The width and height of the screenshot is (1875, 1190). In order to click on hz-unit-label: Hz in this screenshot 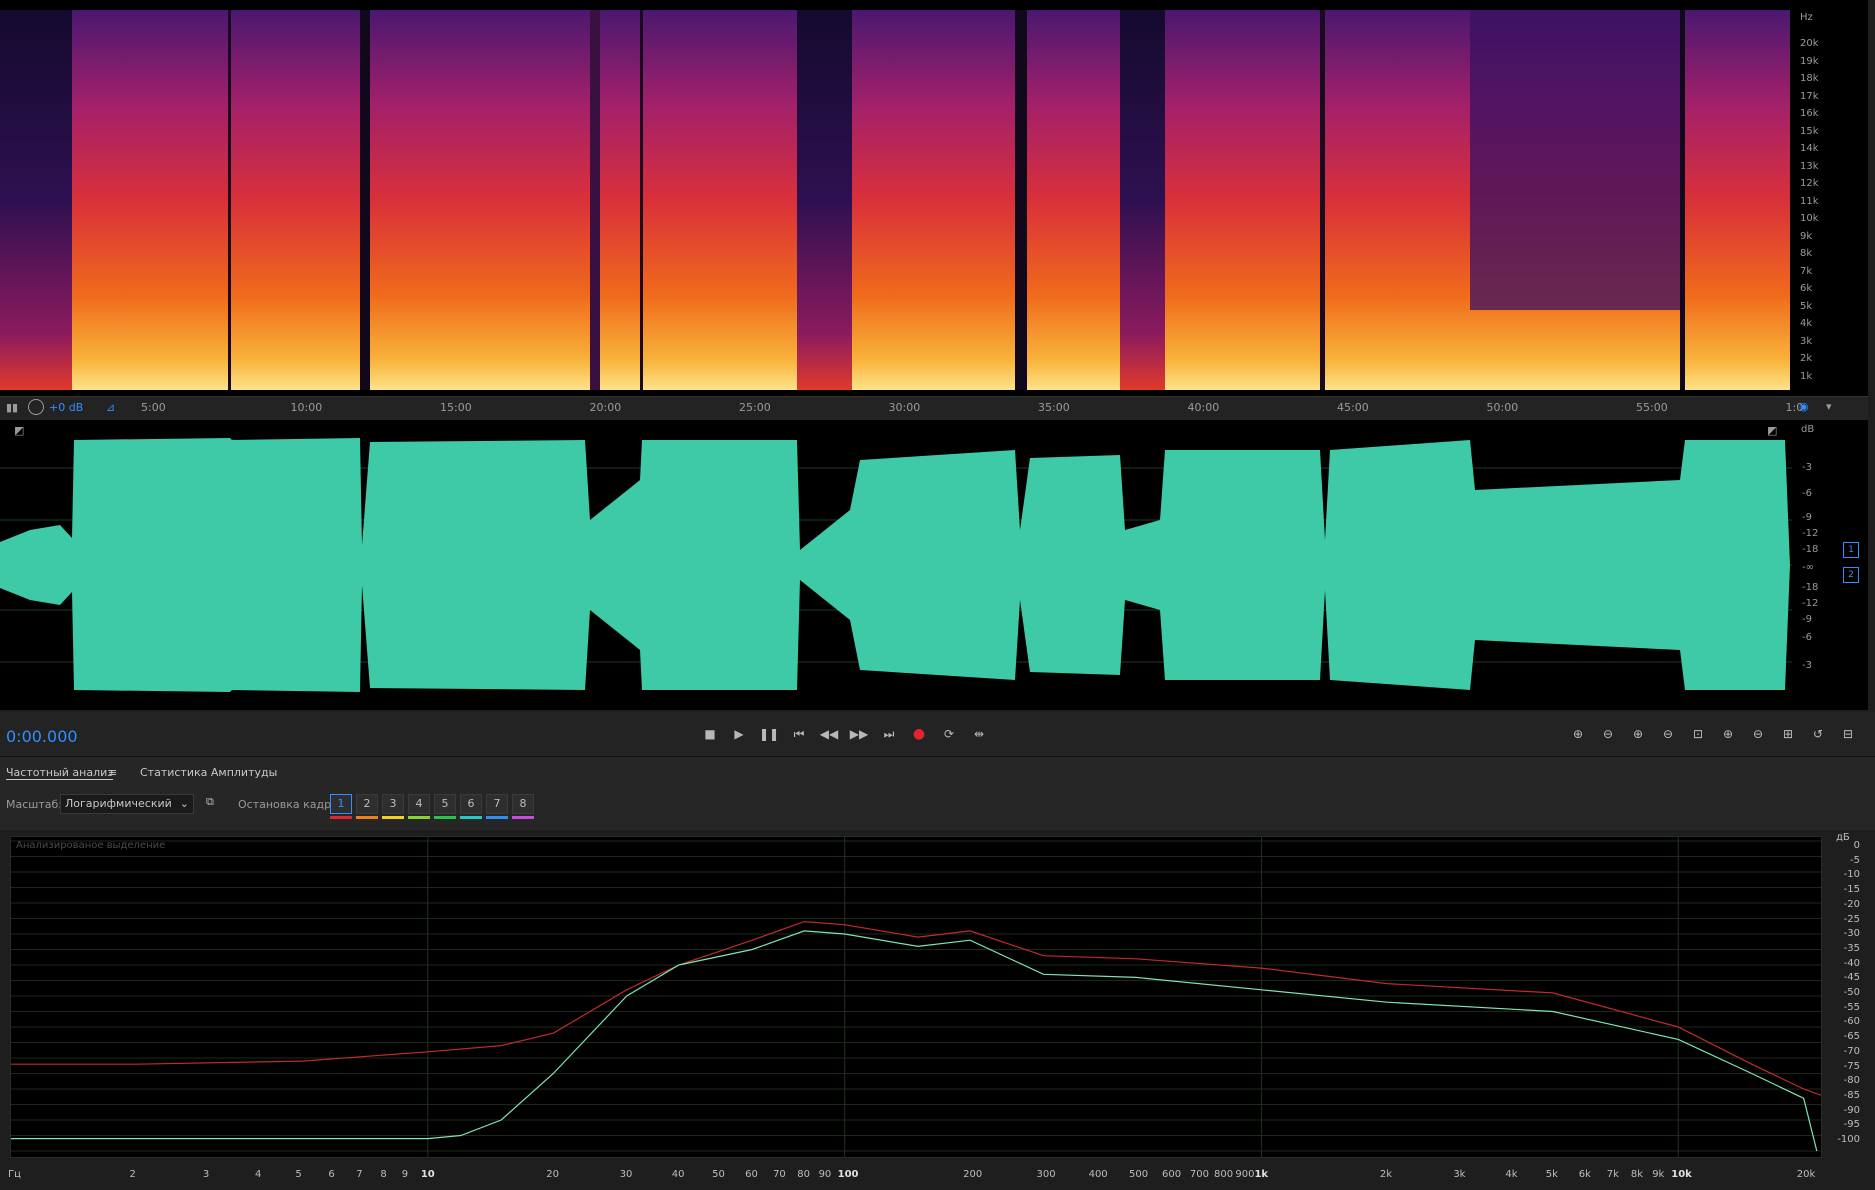, I will do `click(1806, 17)`.